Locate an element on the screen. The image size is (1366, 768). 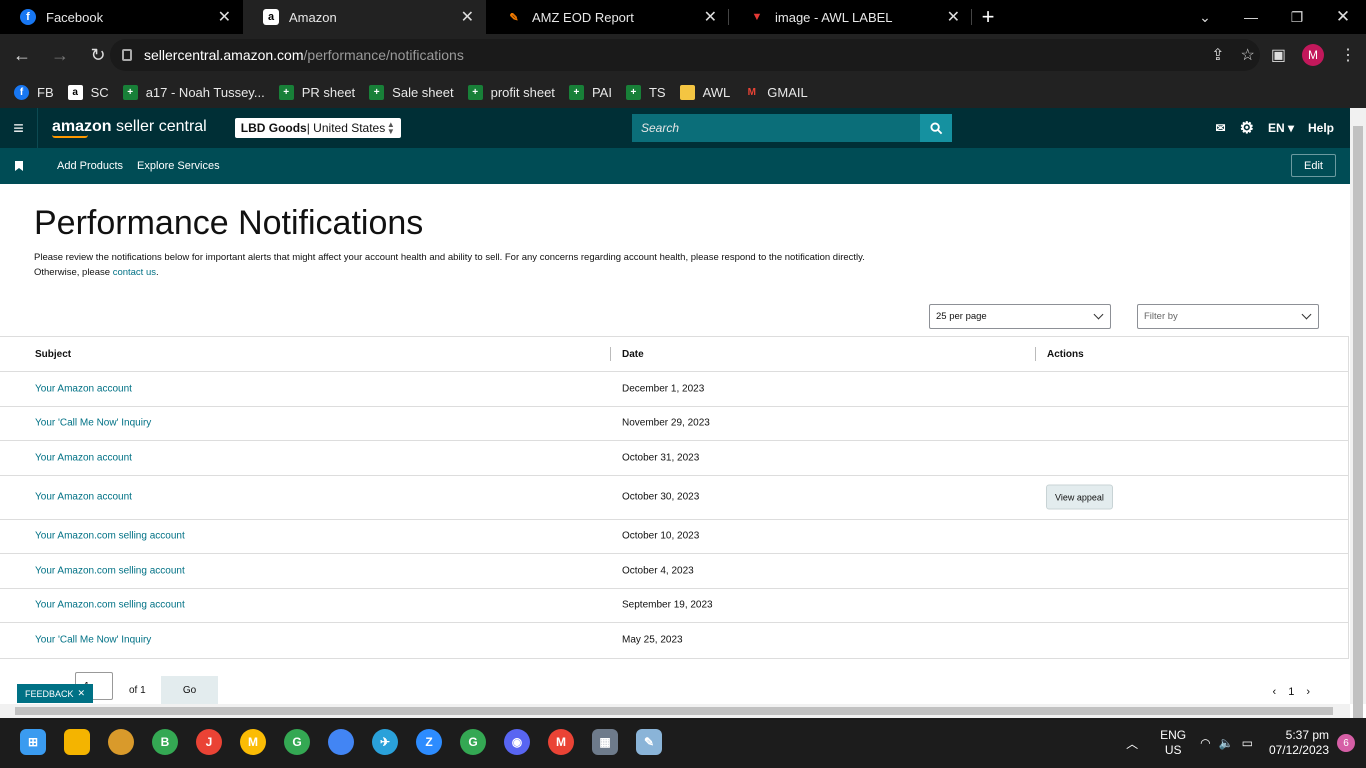
notification-date: May 25, 2023 is located at coordinates (652, 640).